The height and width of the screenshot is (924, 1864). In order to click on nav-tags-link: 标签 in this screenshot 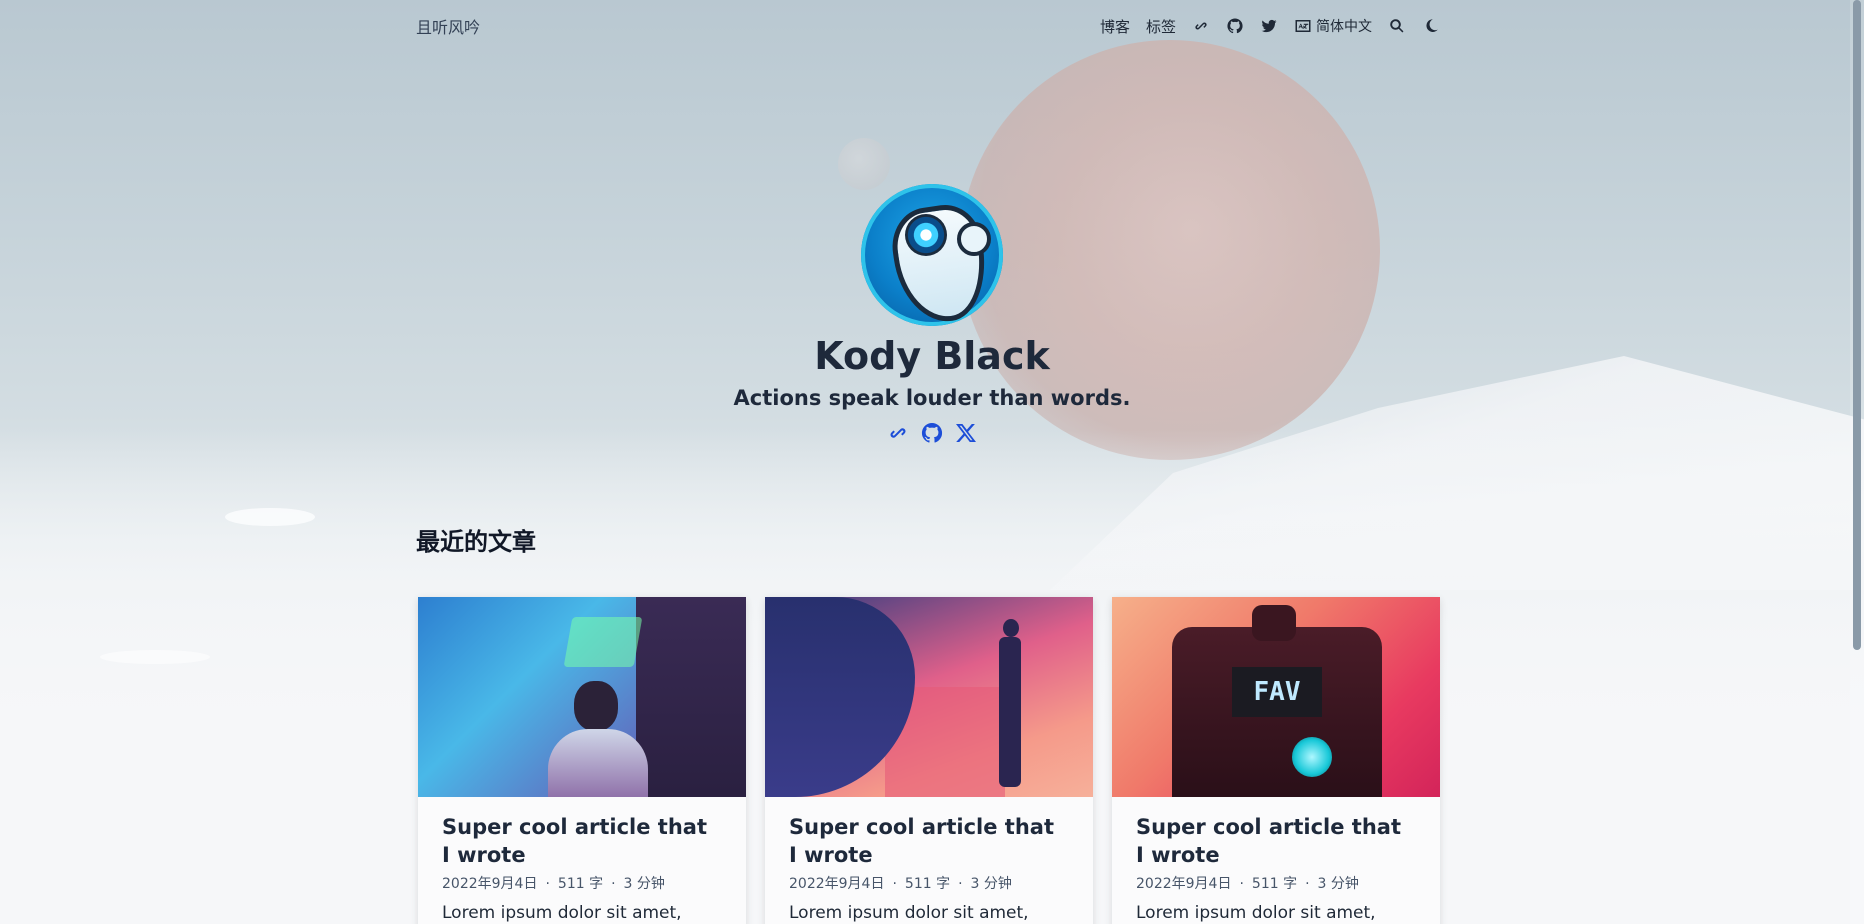, I will do `click(1161, 26)`.